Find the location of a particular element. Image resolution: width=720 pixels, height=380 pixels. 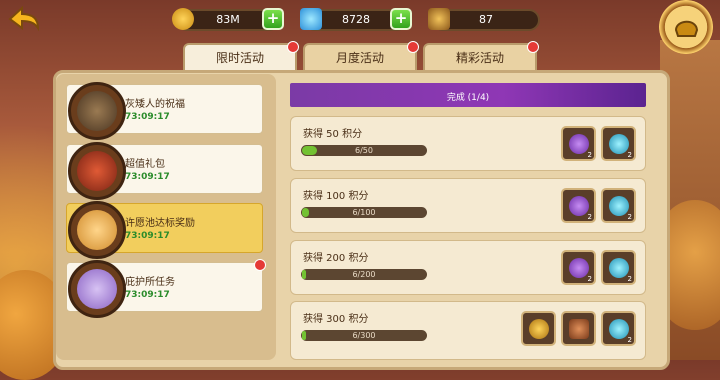

progress-bar: 6/100 is located at coordinates (364, 212).